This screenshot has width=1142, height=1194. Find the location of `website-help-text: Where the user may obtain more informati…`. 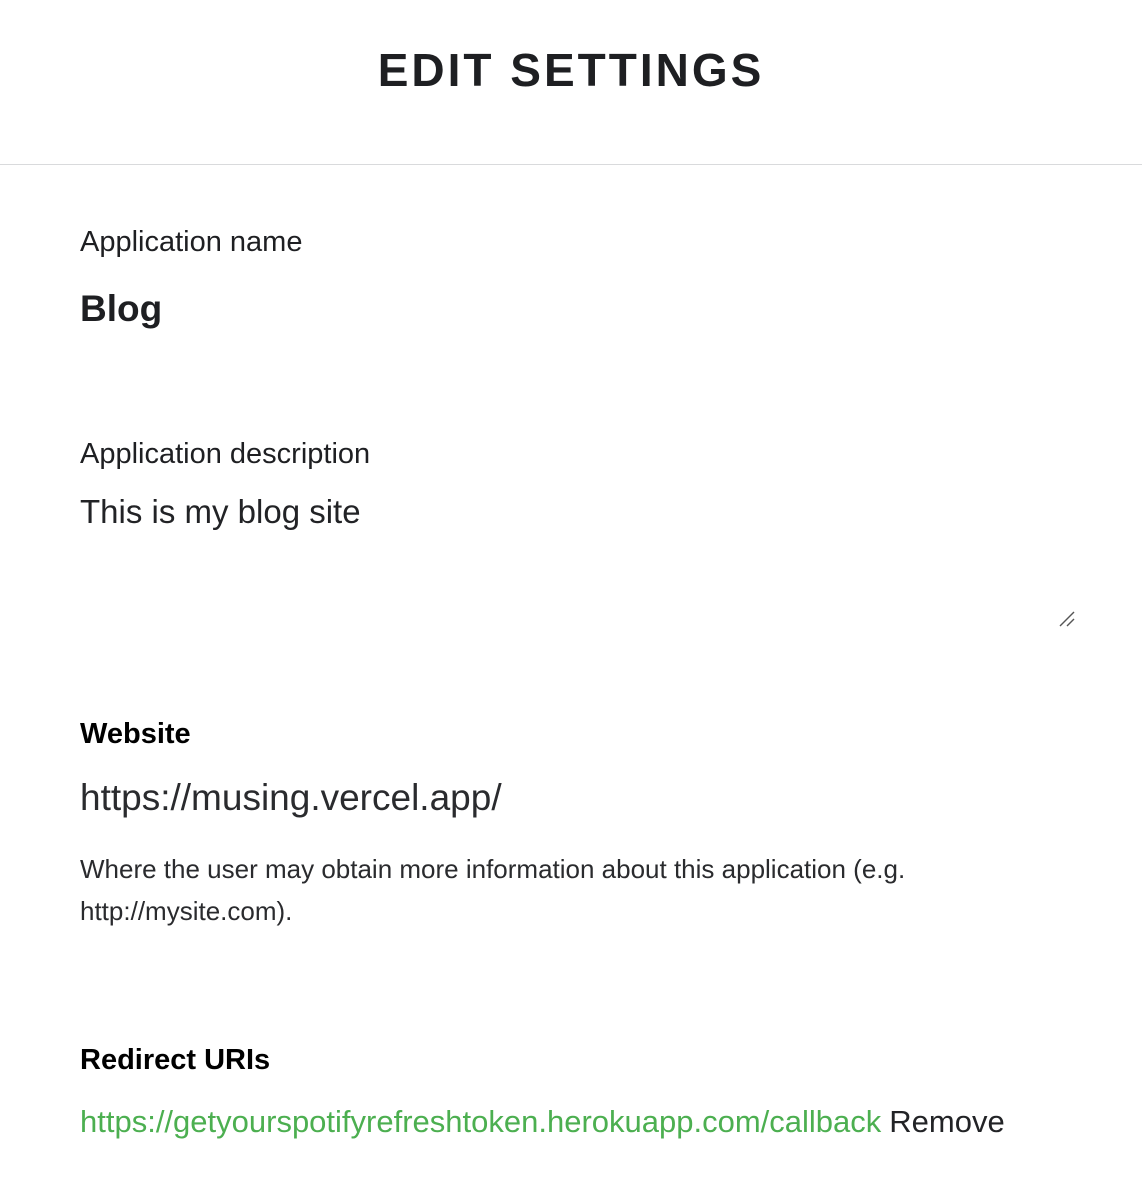

website-help-text: Where the user may obtain more informati… is located at coordinates (493, 890).